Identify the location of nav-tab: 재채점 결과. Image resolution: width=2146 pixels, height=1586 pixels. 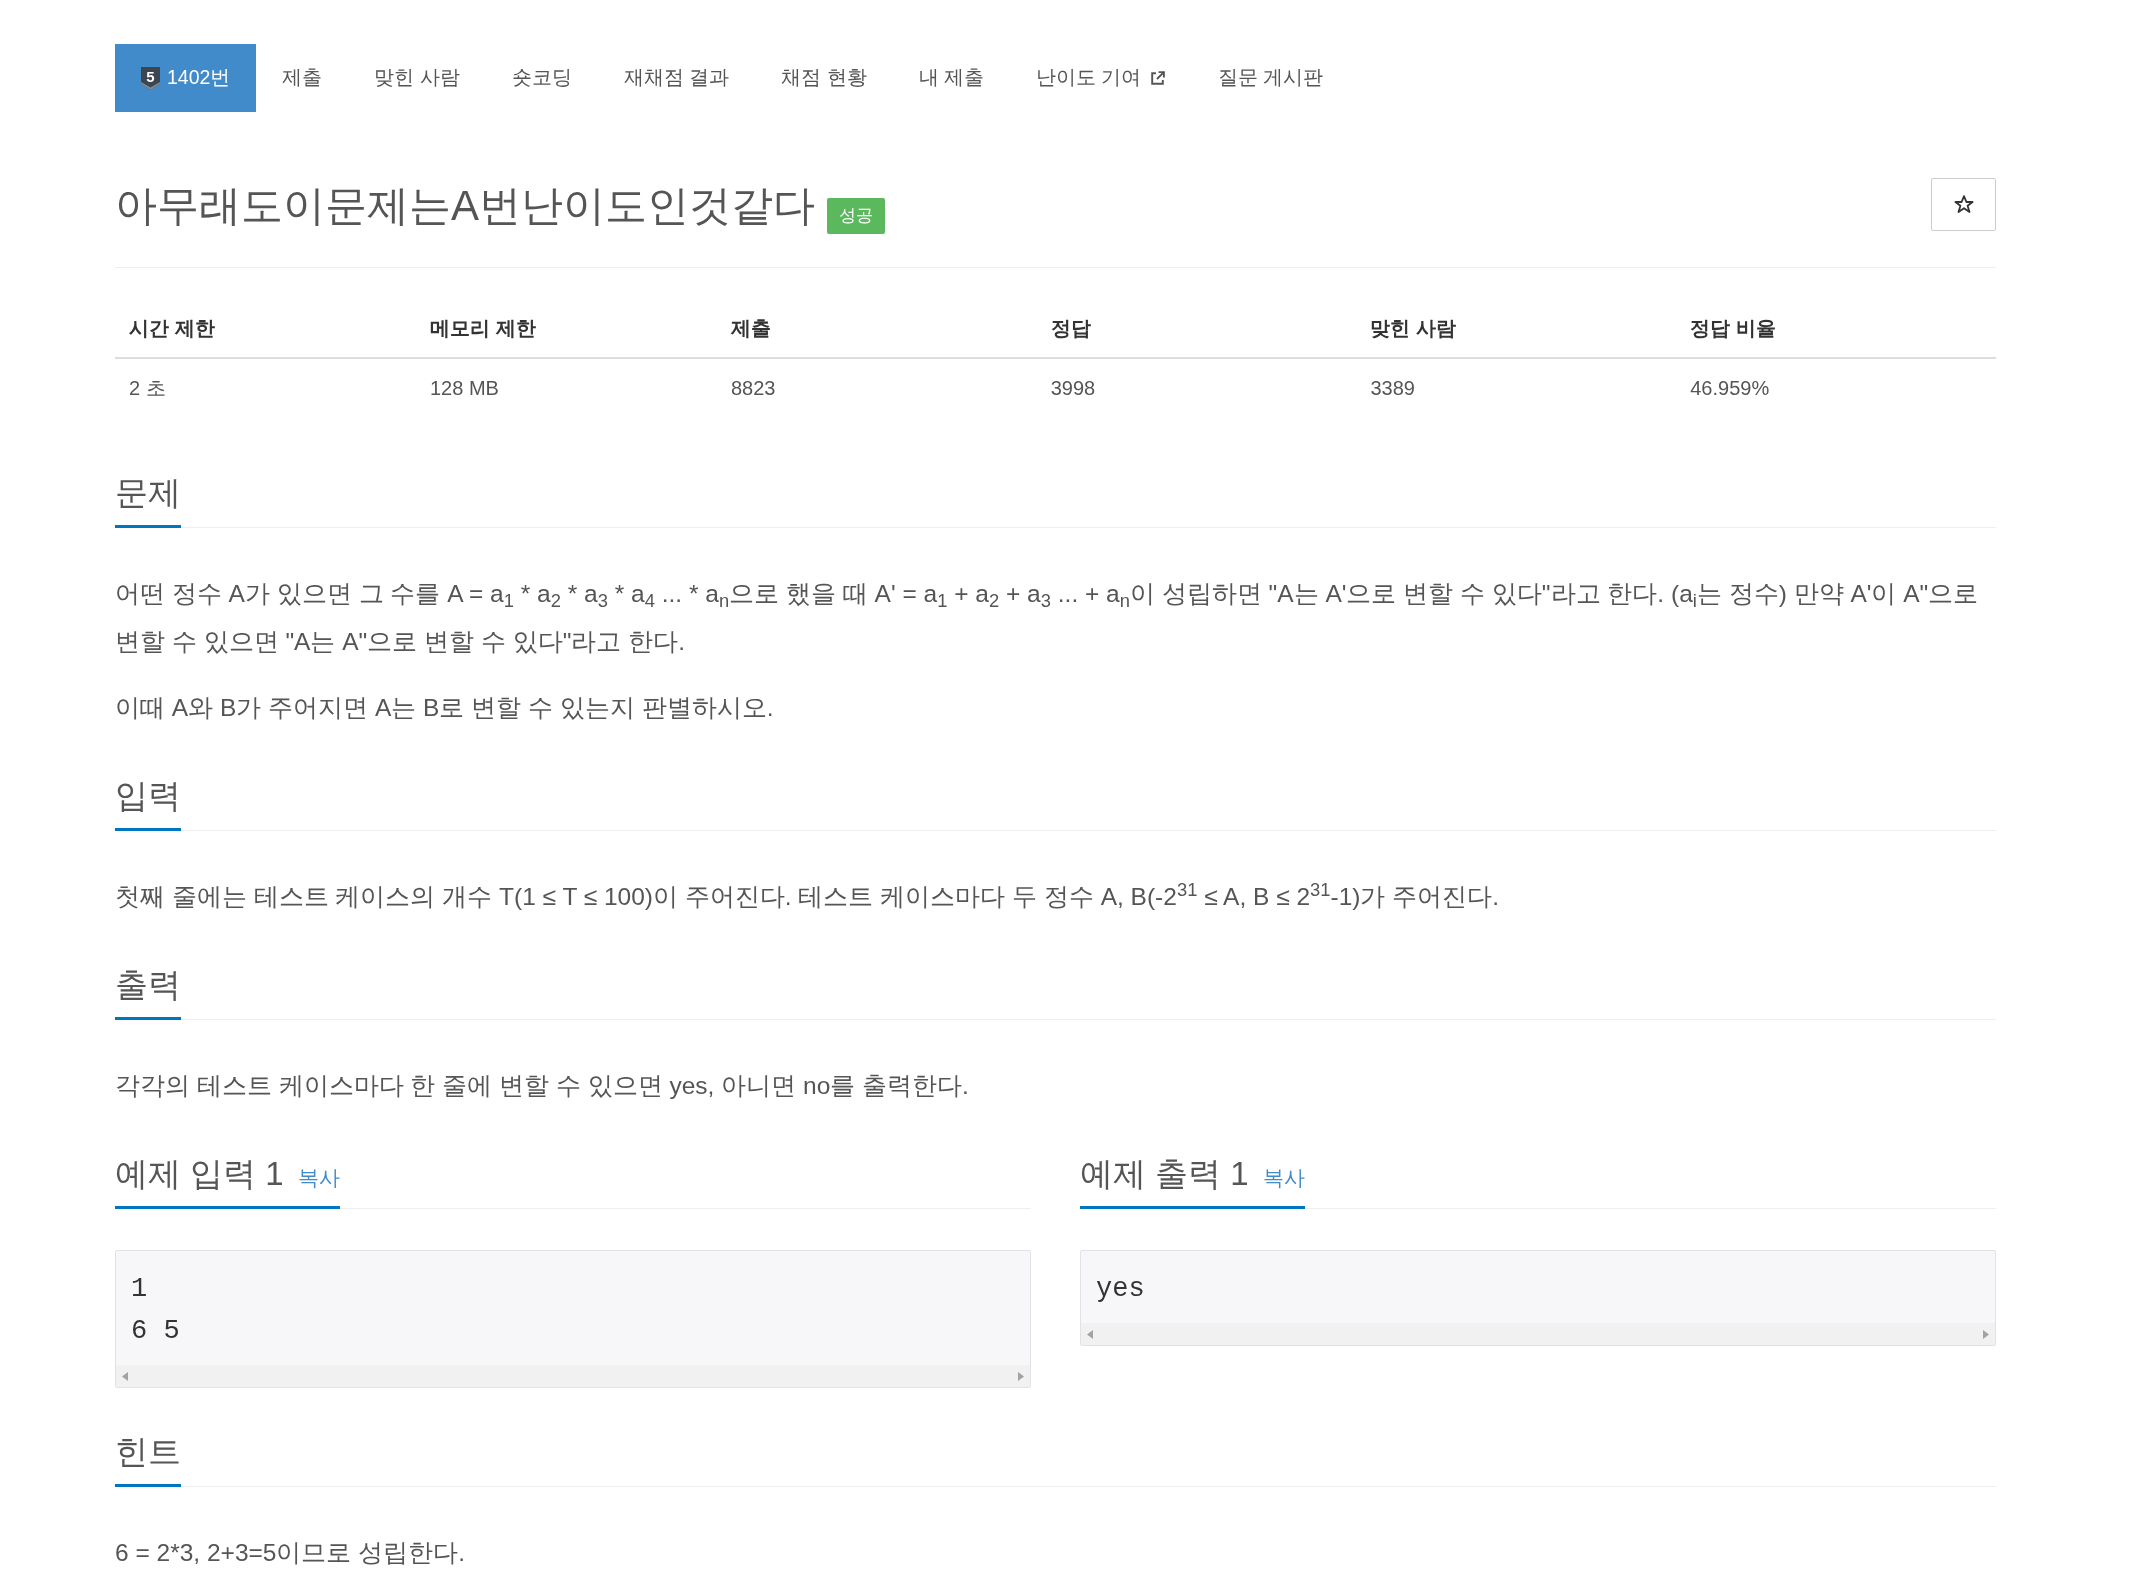
(676, 78).